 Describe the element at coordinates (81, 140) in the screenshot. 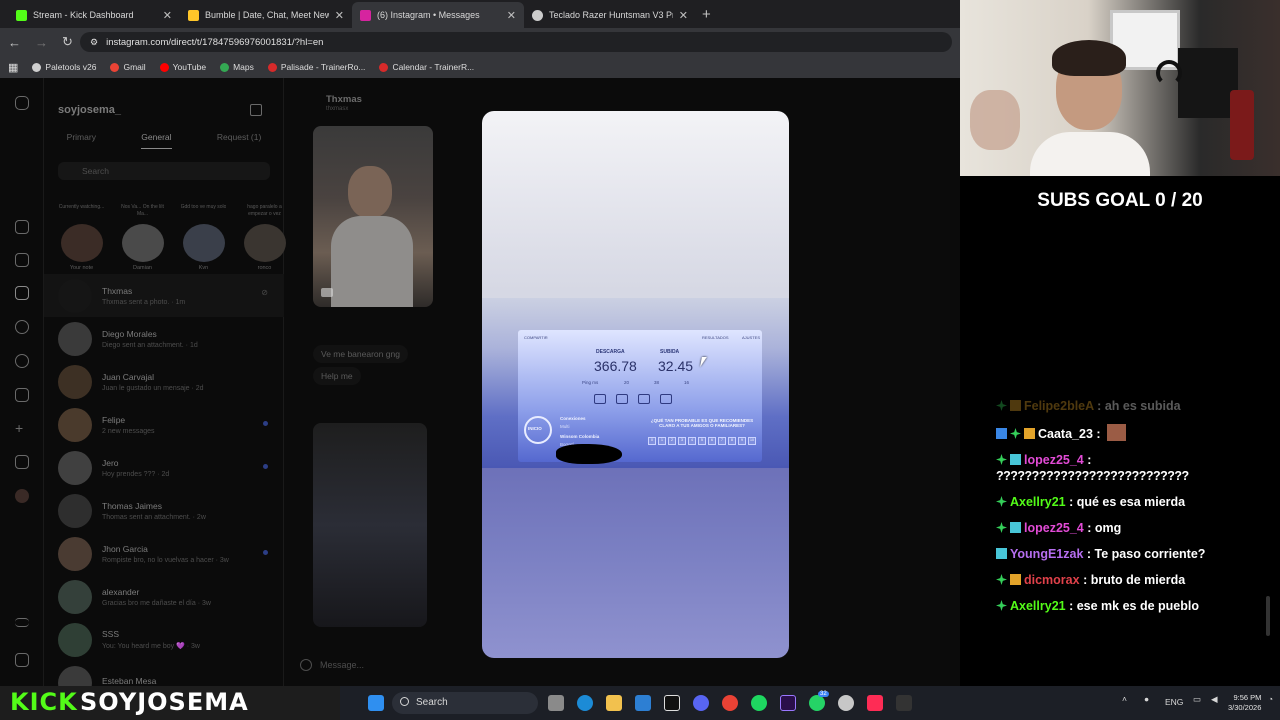

I see `tab-primary: Primary` at that location.